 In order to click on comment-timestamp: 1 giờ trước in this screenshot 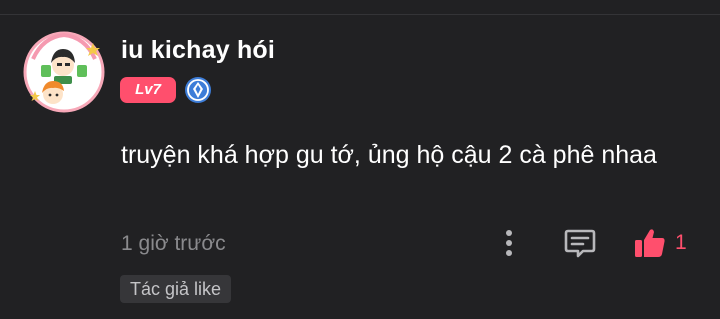, I will do `click(173, 243)`.